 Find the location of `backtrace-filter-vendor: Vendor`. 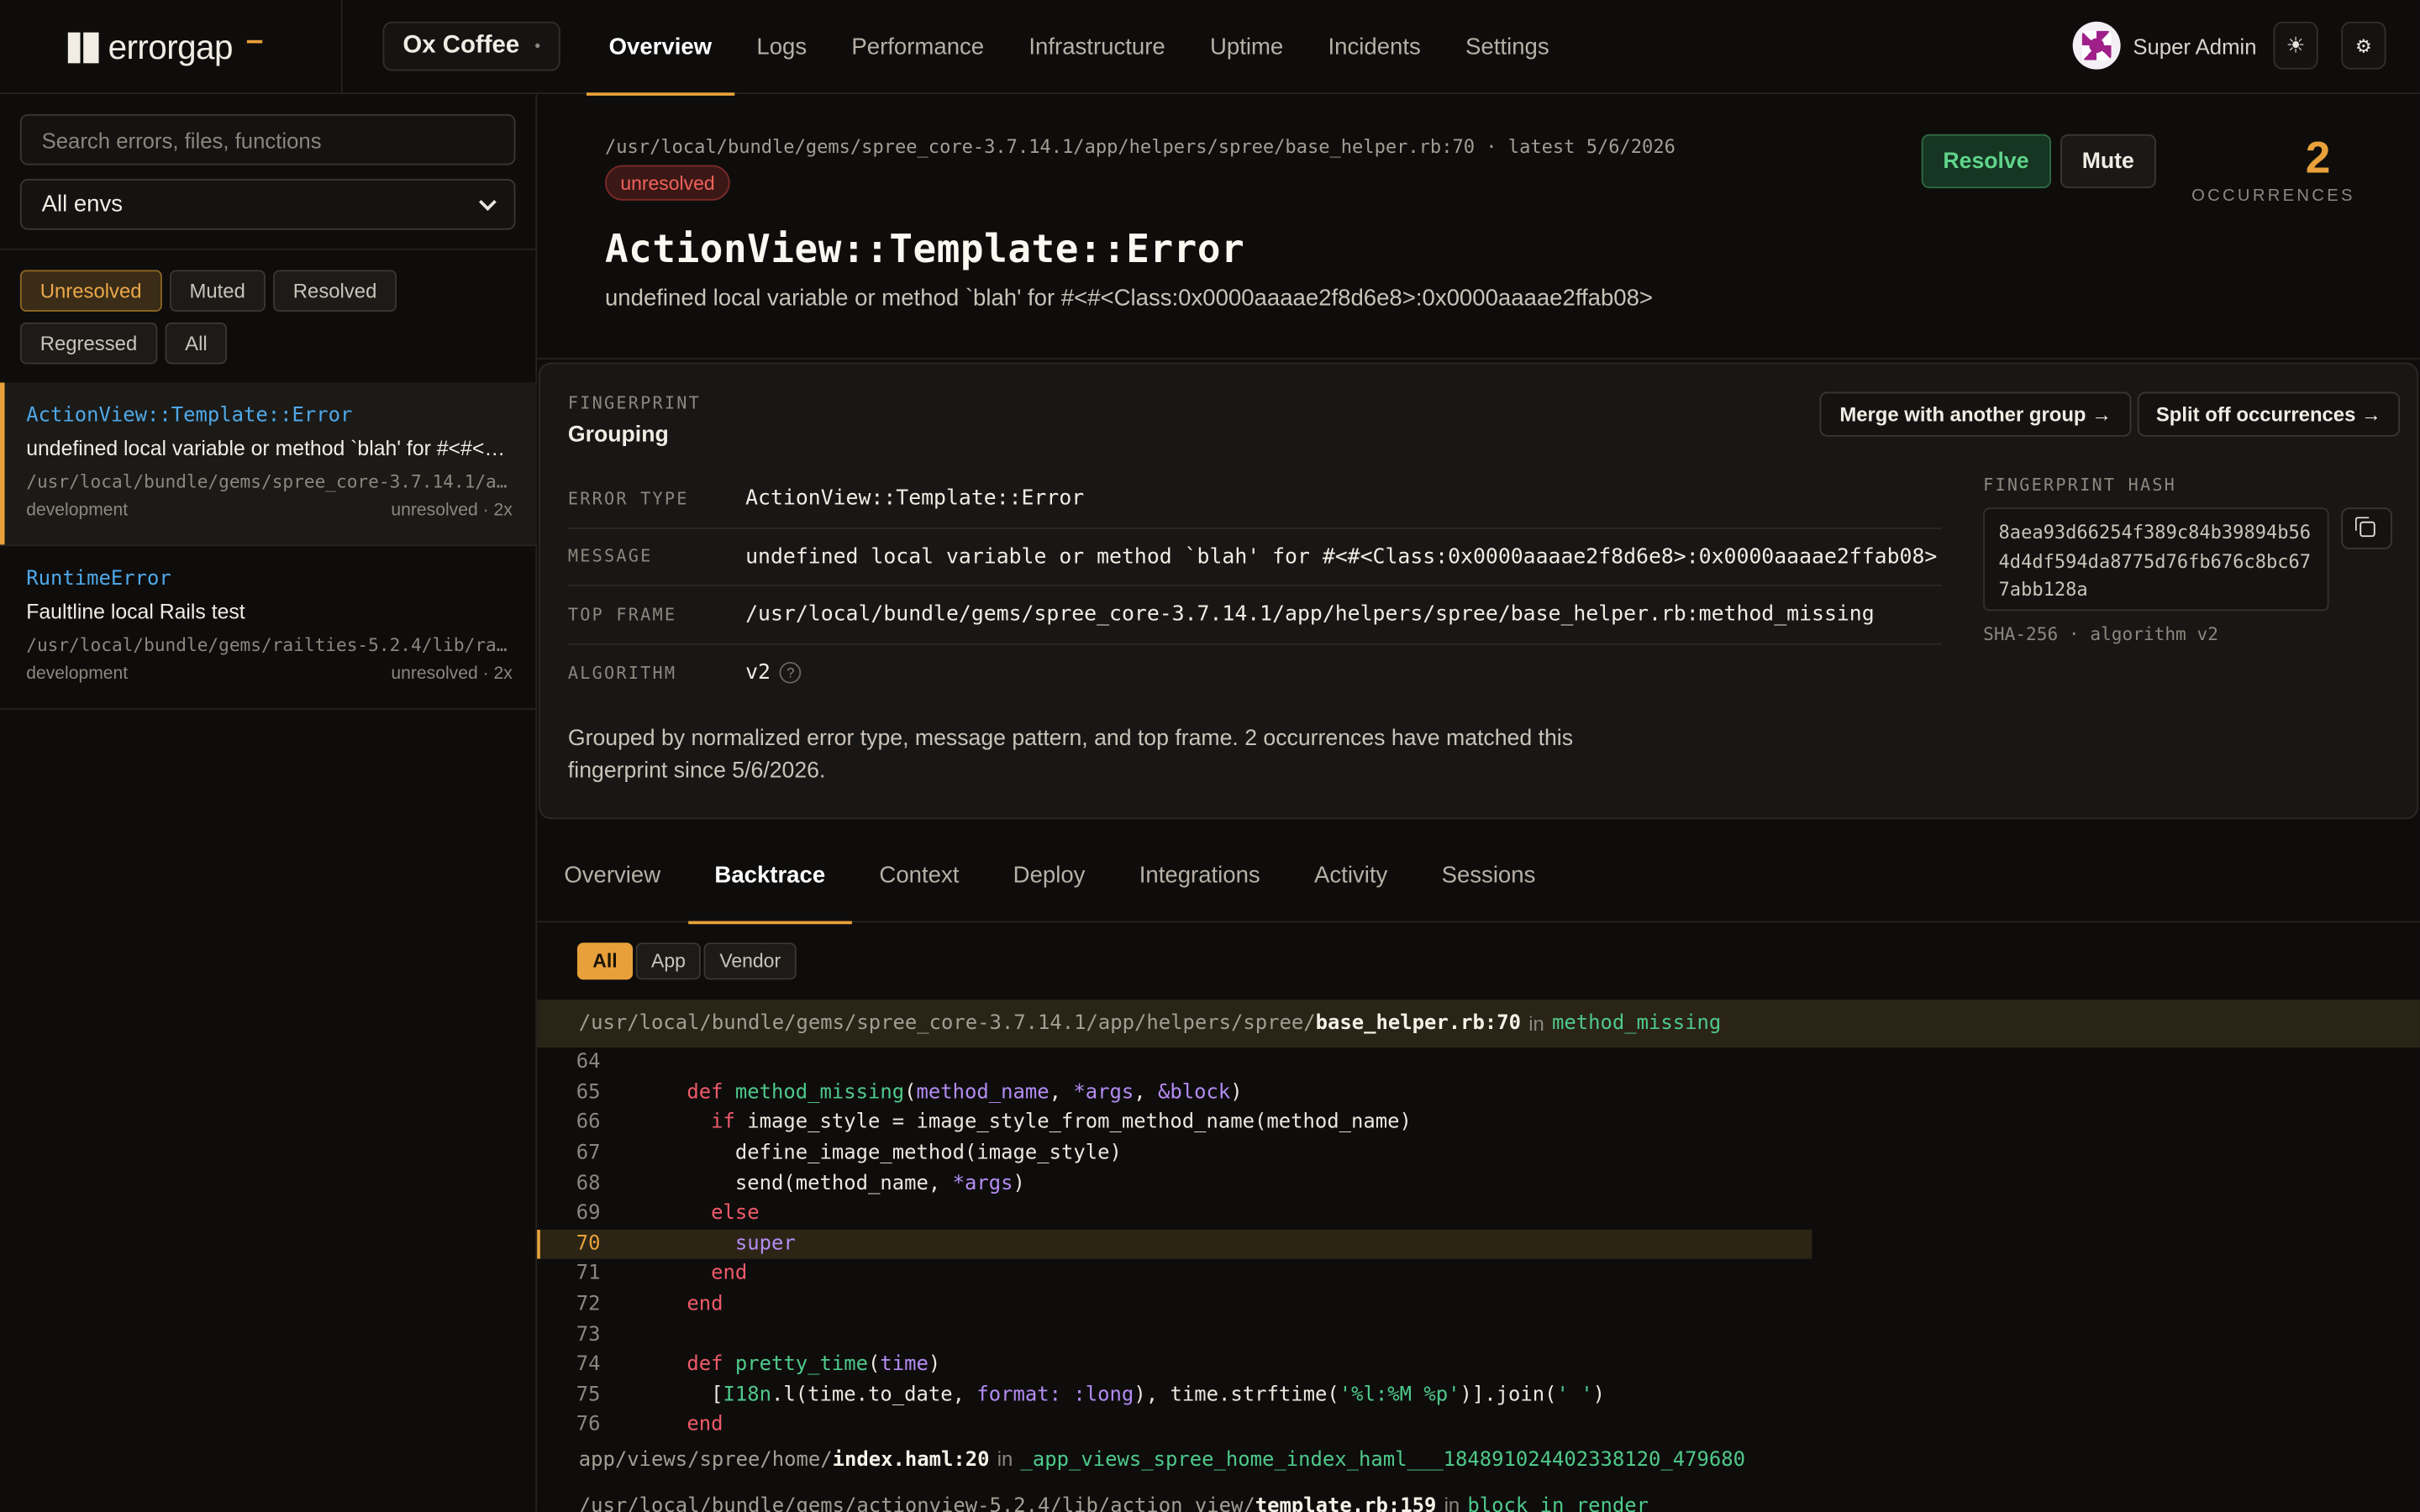

backtrace-filter-vendor: Vendor is located at coordinates (750, 961).